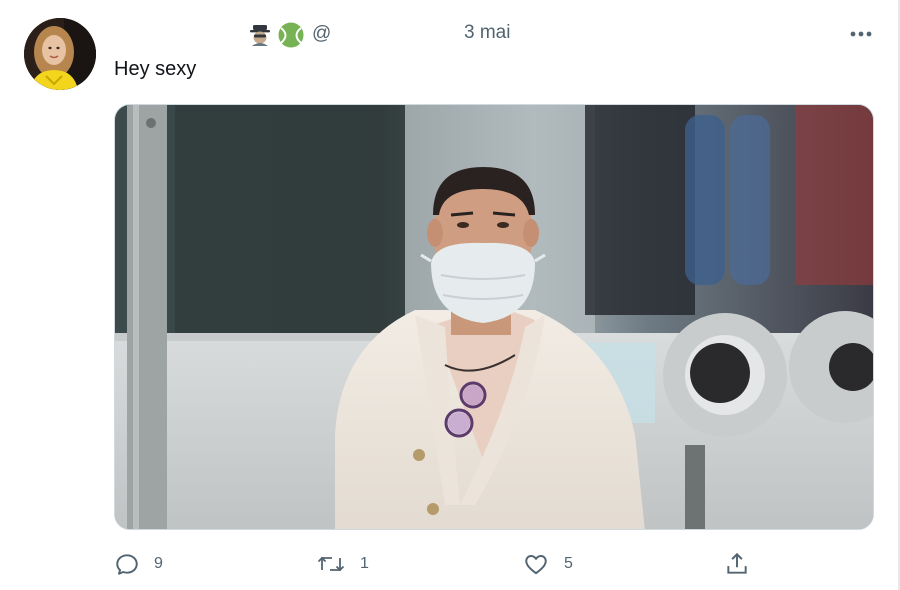  I want to click on share-icon, so click(737, 563).